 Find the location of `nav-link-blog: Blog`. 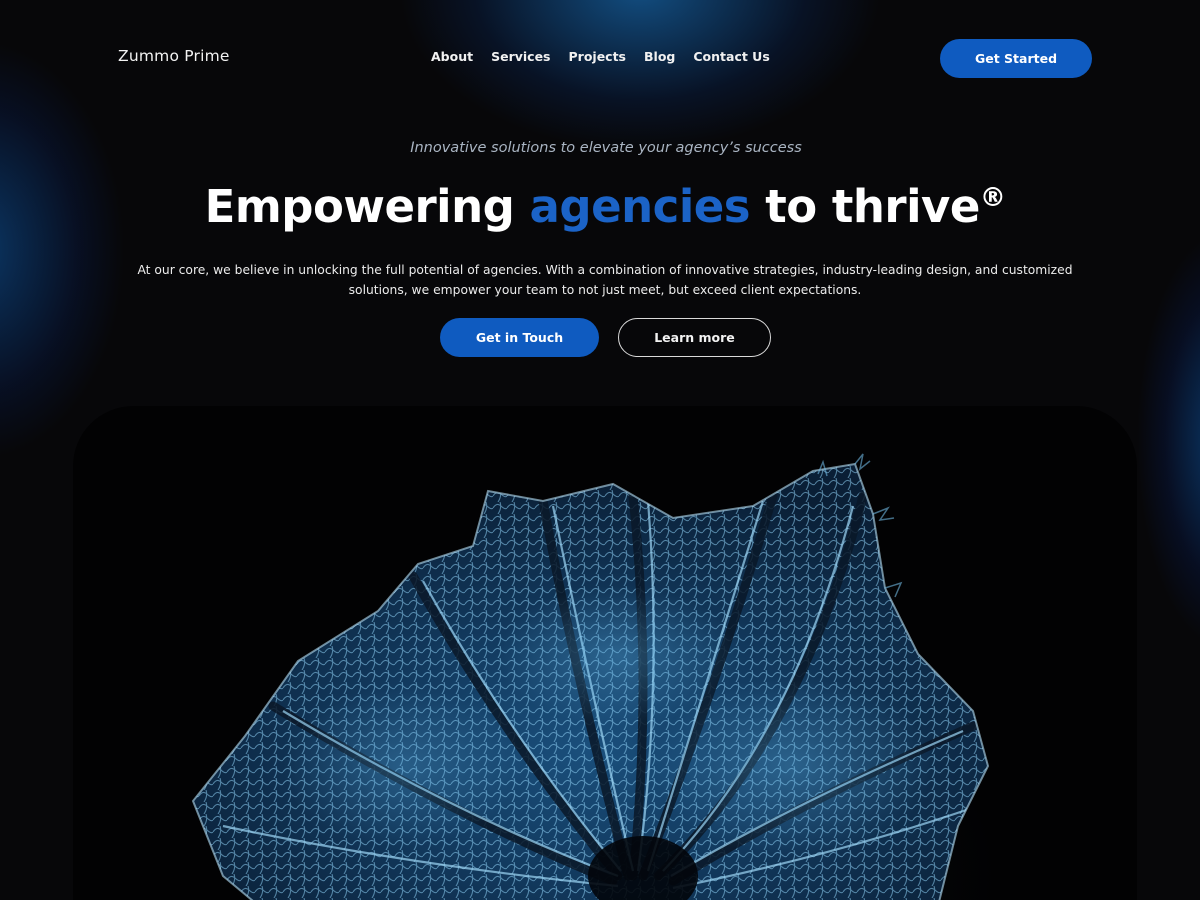

nav-link-blog: Blog is located at coordinates (659, 56).